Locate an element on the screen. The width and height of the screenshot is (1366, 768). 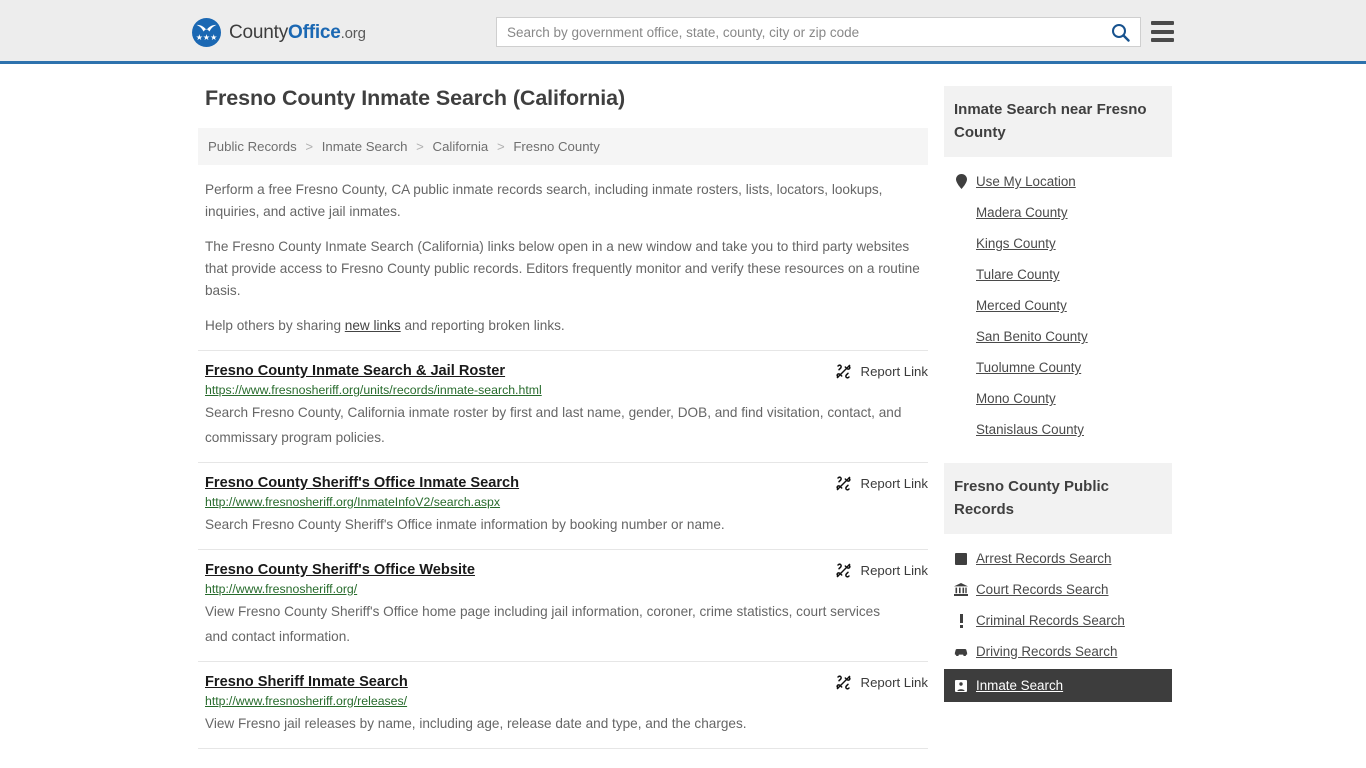
brand-wordmark: CountyOffice.org is located at coordinates (297, 33).